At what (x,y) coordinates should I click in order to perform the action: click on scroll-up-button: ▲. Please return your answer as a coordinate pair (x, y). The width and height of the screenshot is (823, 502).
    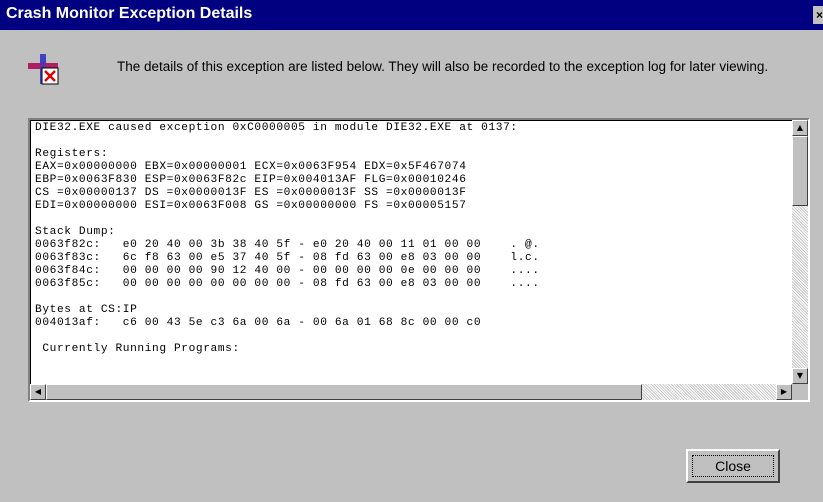
    Looking at the image, I should click on (800, 128).